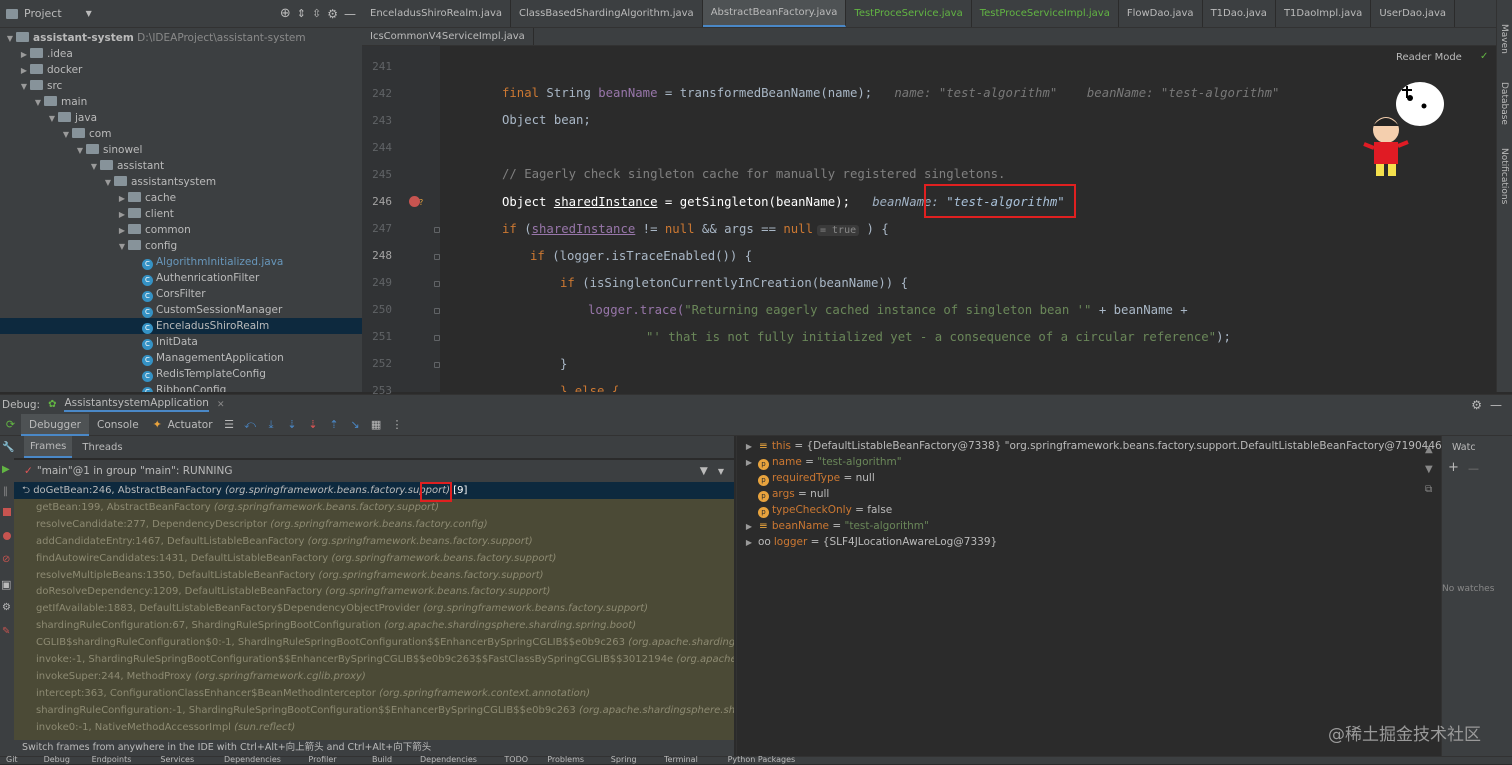 This screenshot has width=1512, height=765. I want to click on tree-item: C ManagementApplication, so click(181, 358).